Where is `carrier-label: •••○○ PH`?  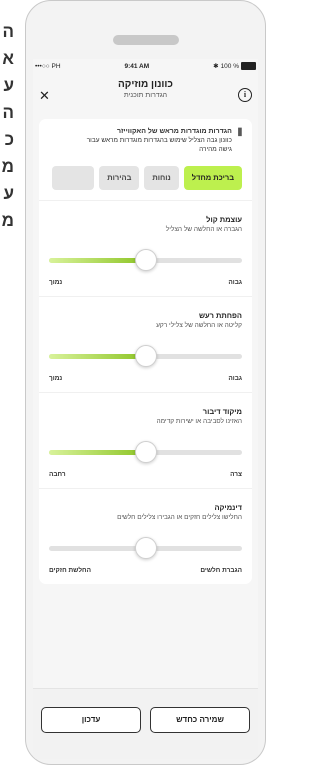
carrier-label: •••○○ PH is located at coordinates (48, 66).